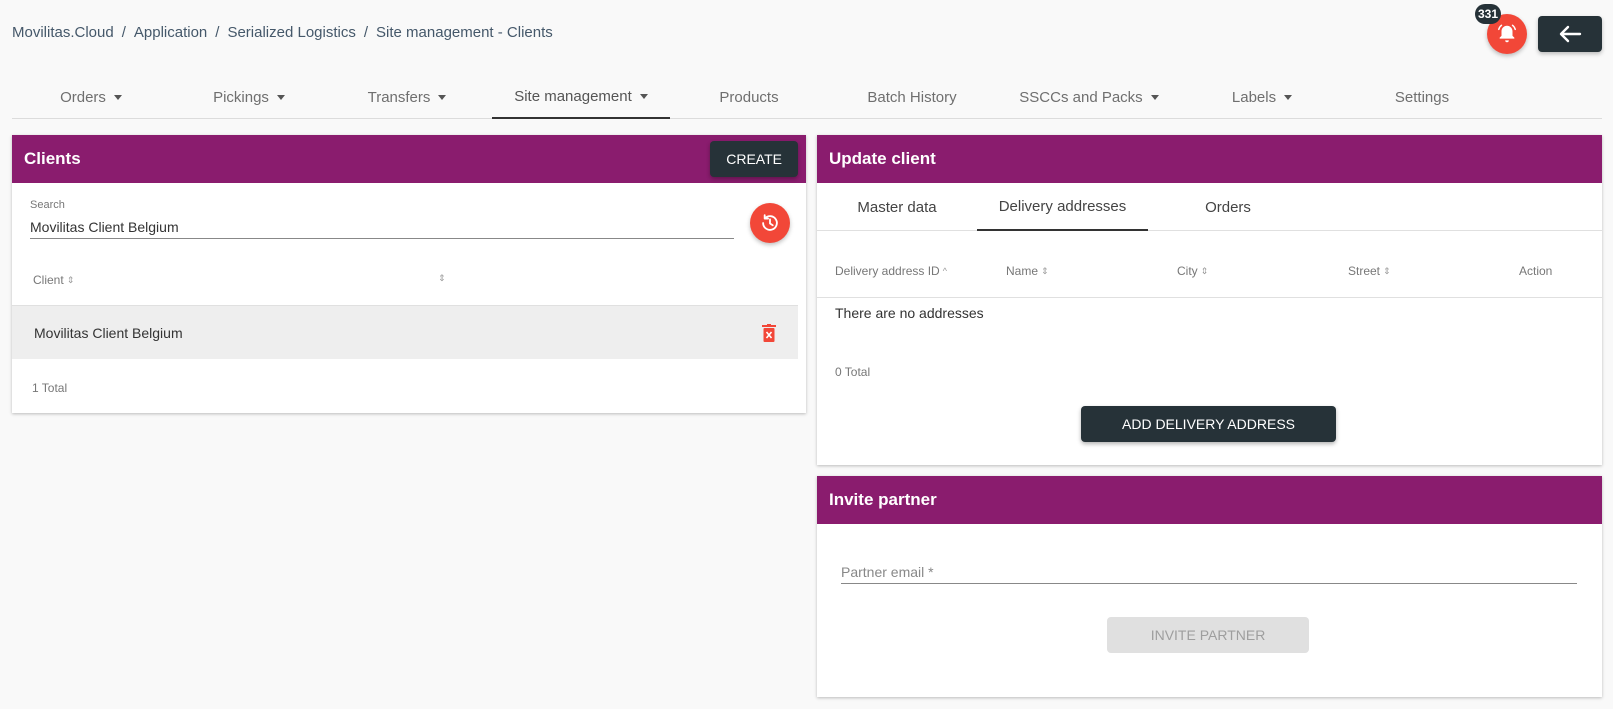  Describe the element at coordinates (573, 96) in the screenshot. I see `tab-label: Site management` at that location.